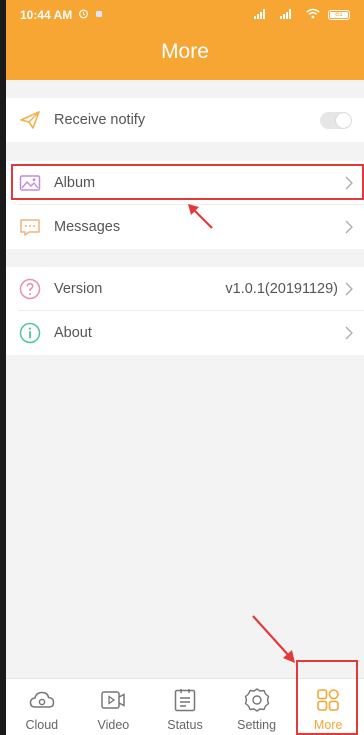  I want to click on media-group: Album Messages, so click(185, 205).